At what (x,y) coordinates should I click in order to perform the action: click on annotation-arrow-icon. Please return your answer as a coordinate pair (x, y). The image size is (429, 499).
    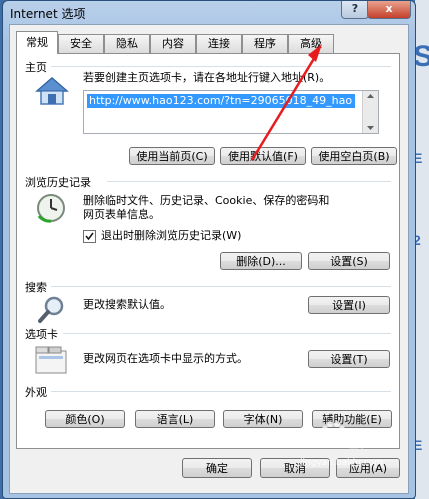
    Looking at the image, I should click on (286, 102).